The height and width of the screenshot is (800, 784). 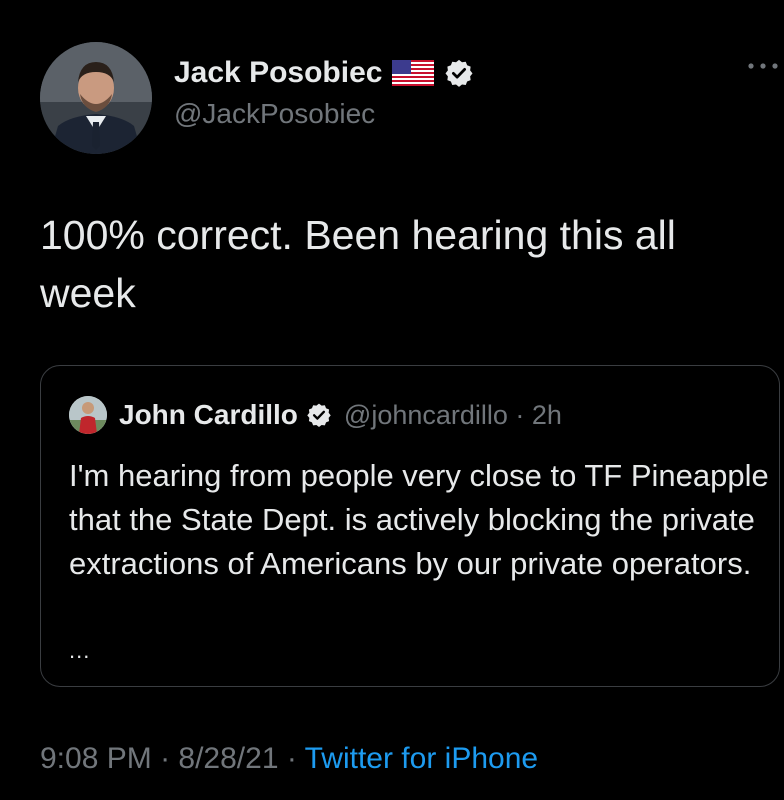 I want to click on tweet-text: 100% correct. Been hearing this all week, so click(x=358, y=264).